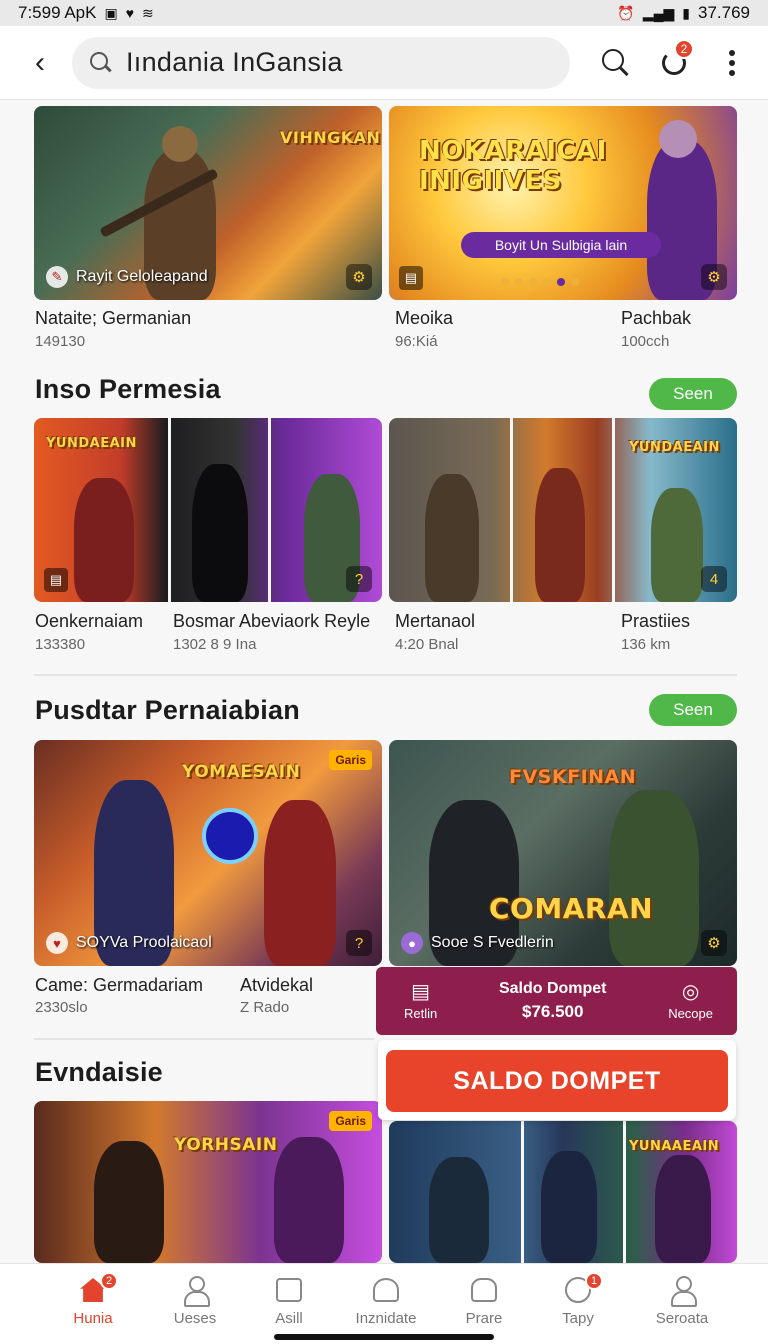 Image resolution: width=768 pixels, height=1344 pixels. I want to click on wallet-panel: ▤ Retlin Saldo Dompet $76.500 ◎ Necope, so click(556, 1001).